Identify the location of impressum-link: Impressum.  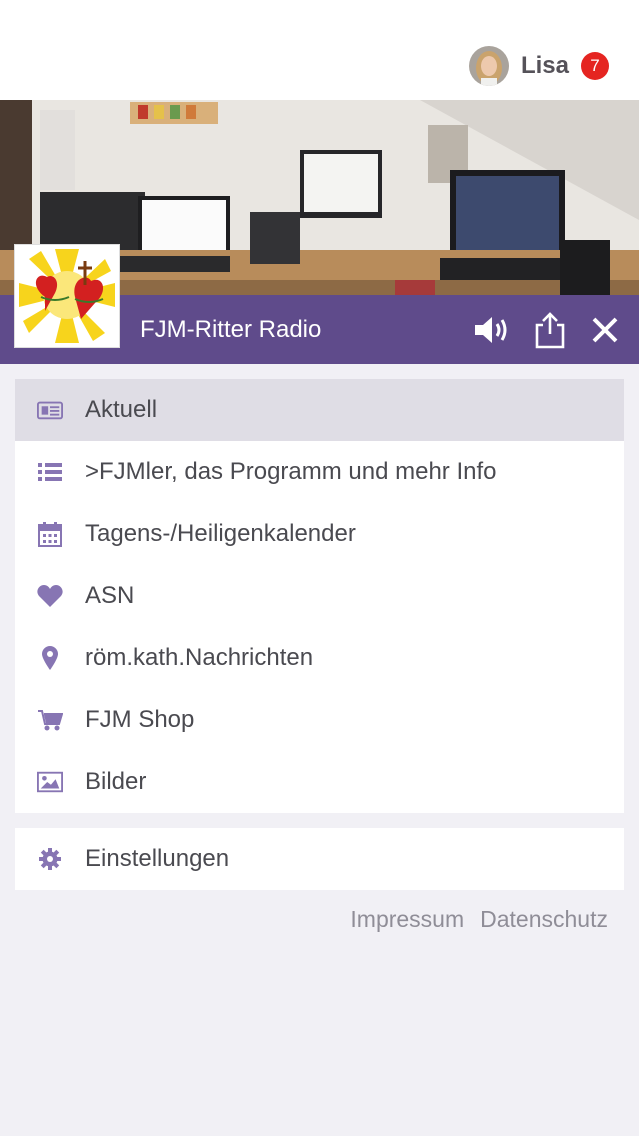
(407, 919).